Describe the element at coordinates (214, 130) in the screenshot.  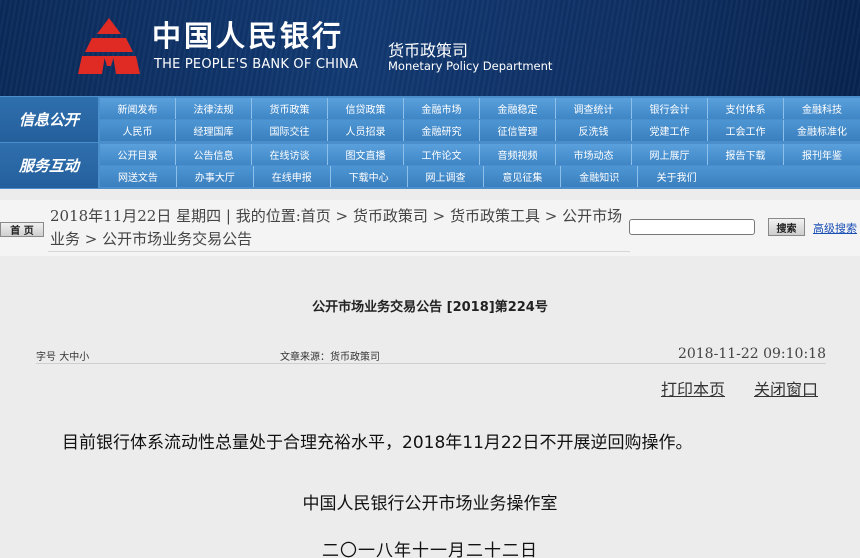
I see `nav-item: 经理国库` at that location.